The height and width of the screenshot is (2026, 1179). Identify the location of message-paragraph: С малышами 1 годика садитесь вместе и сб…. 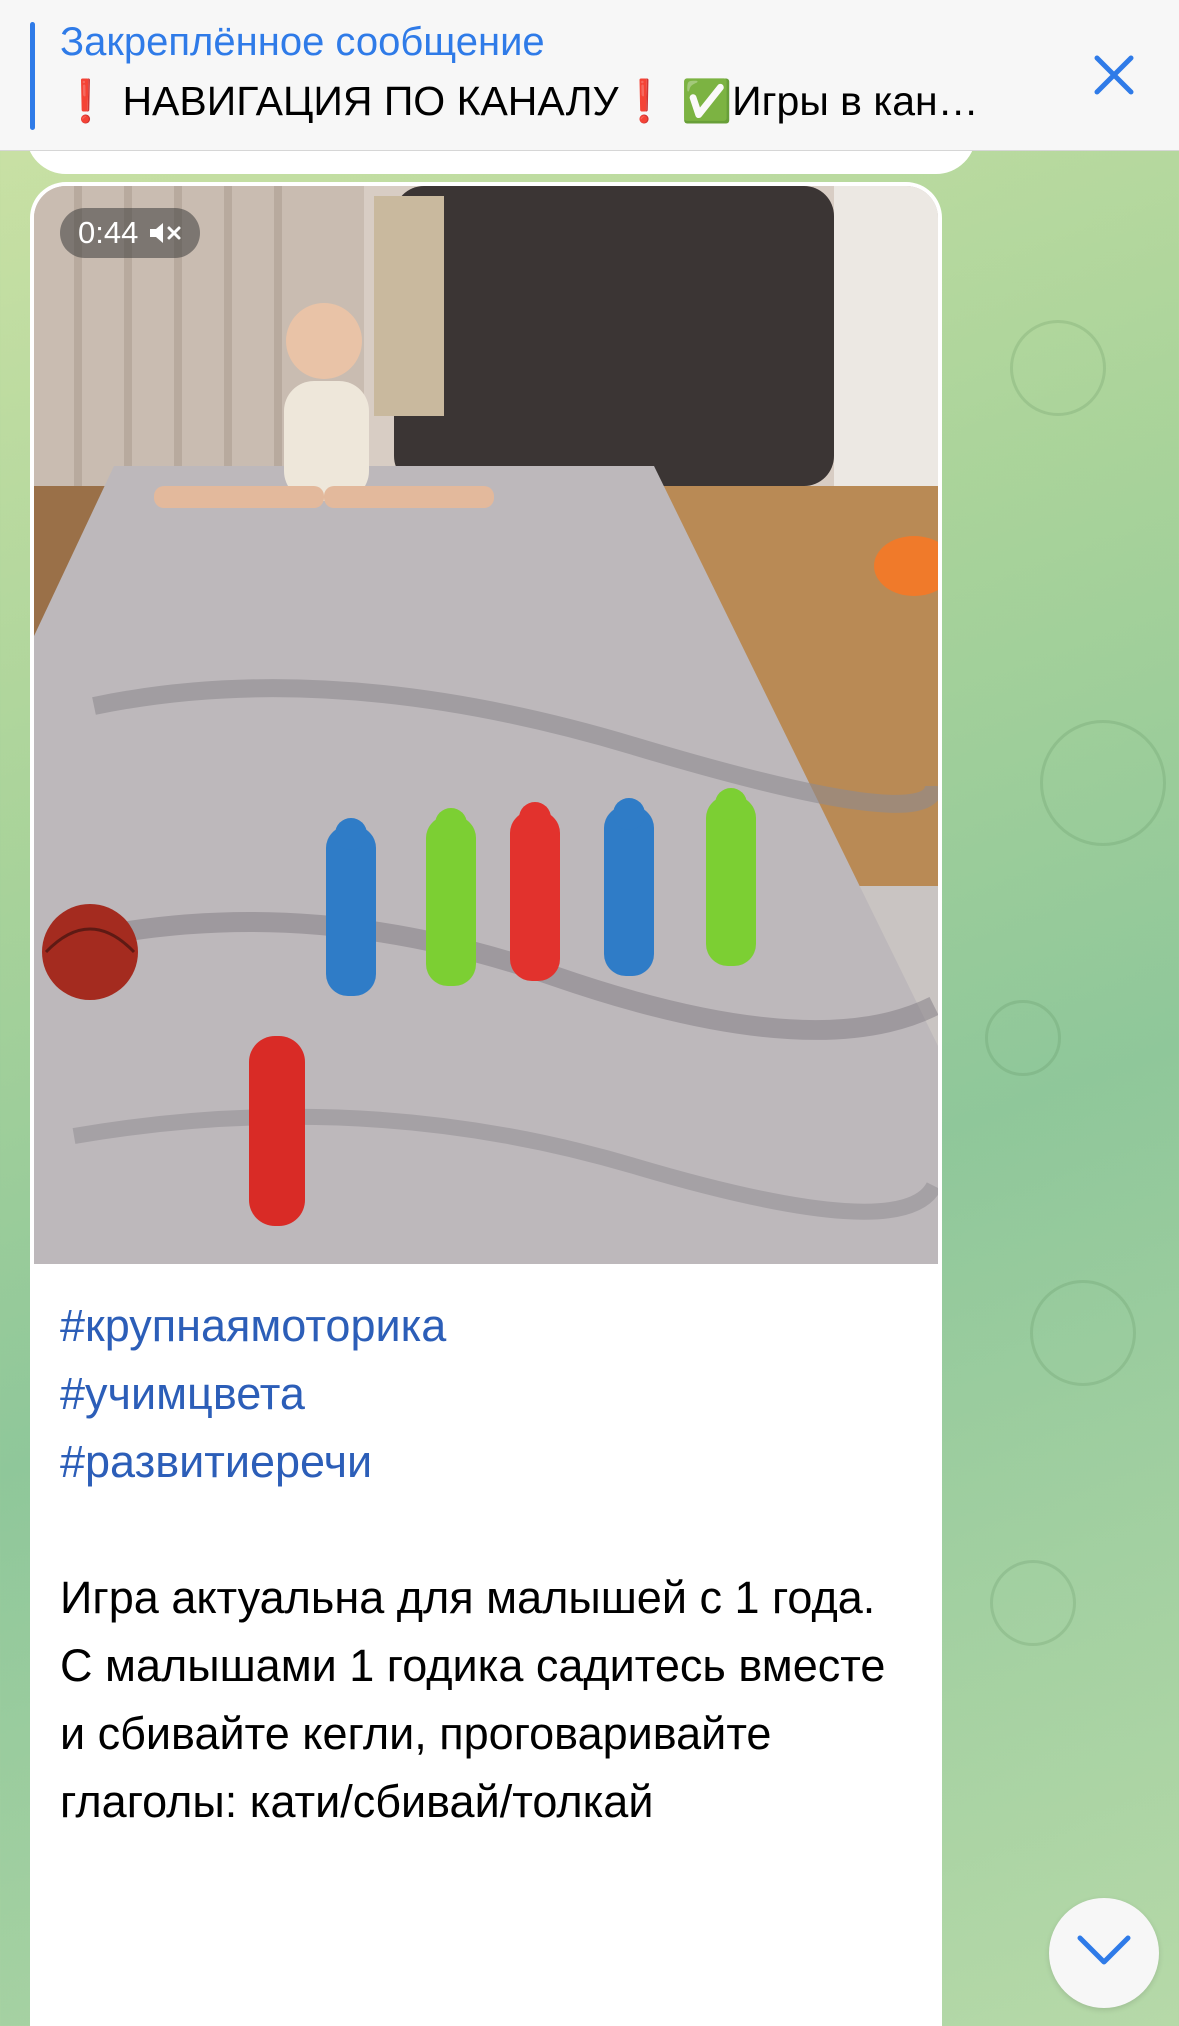
(473, 1733).